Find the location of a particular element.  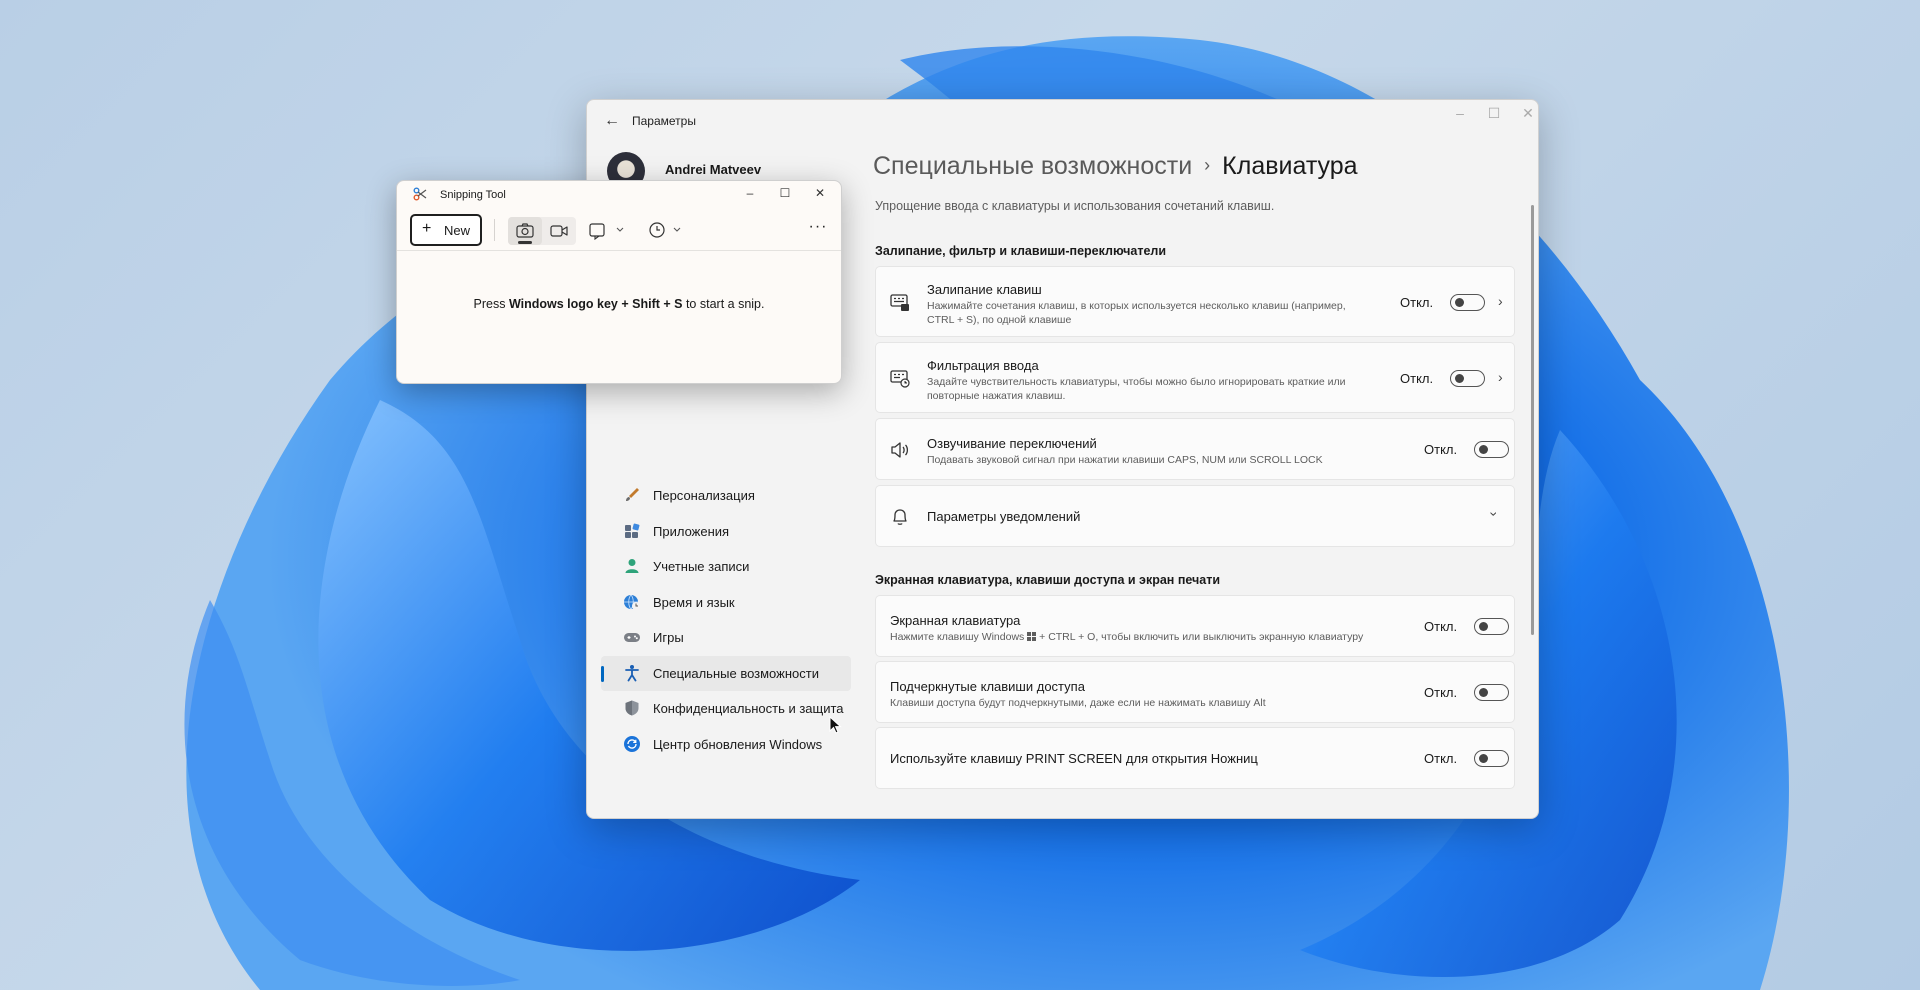

profile-name: Andrei Matveev is located at coordinates (713, 169).